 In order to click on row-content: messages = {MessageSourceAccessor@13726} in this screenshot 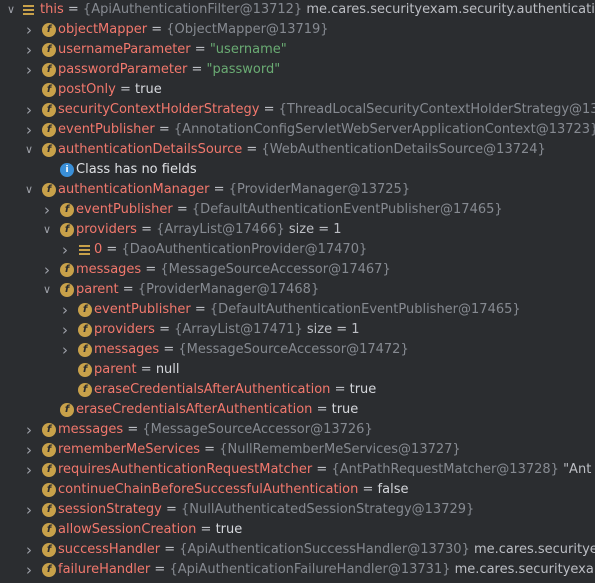, I will do `click(215, 430)`.